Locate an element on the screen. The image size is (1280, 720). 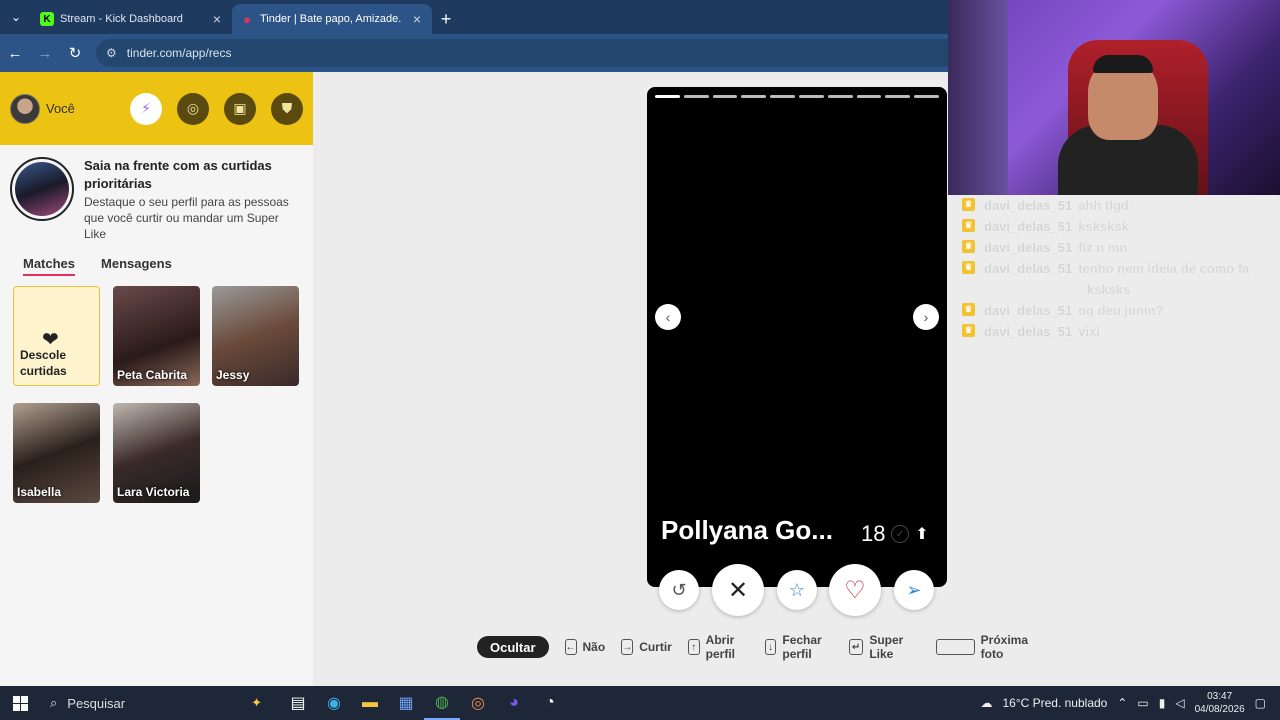
match-card: Isabella is located at coordinates (56, 453).